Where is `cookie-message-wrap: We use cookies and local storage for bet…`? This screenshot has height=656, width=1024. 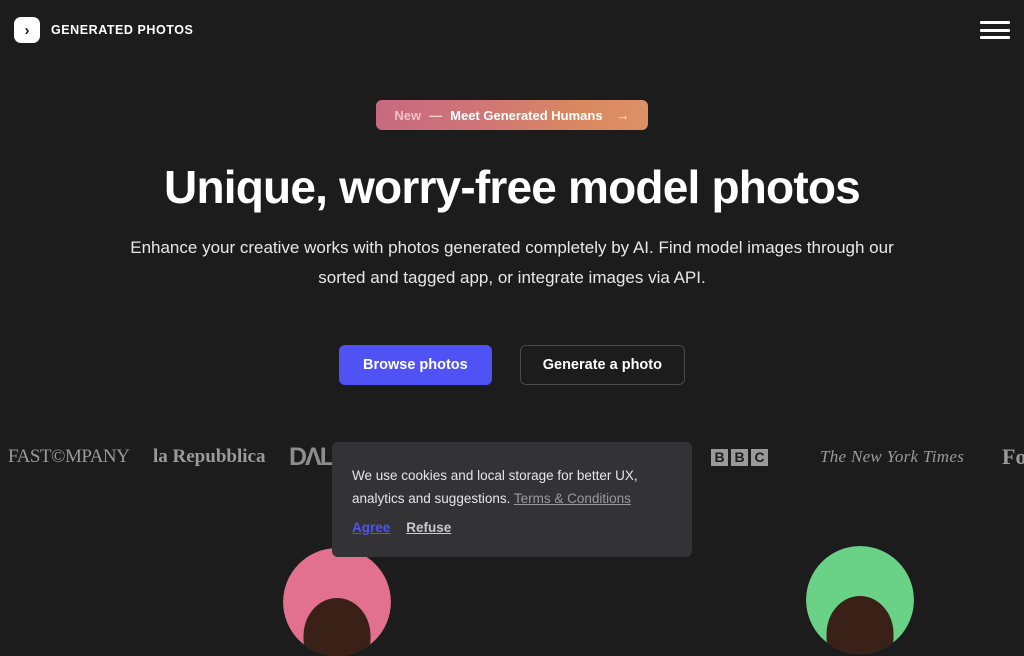
cookie-message-wrap: We use cookies and local storage for bet… is located at coordinates (512, 487).